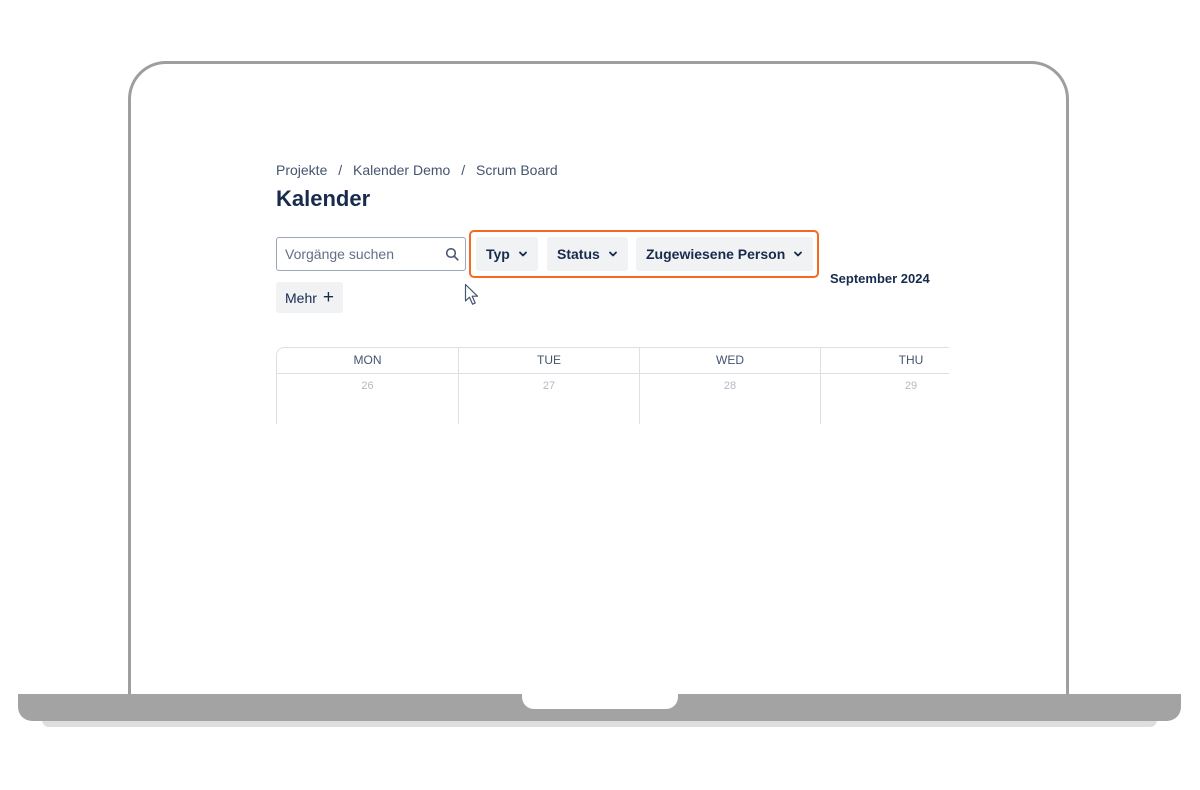  What do you see at coordinates (471, 294) in the screenshot?
I see `mouse-pointer-icon` at bounding box center [471, 294].